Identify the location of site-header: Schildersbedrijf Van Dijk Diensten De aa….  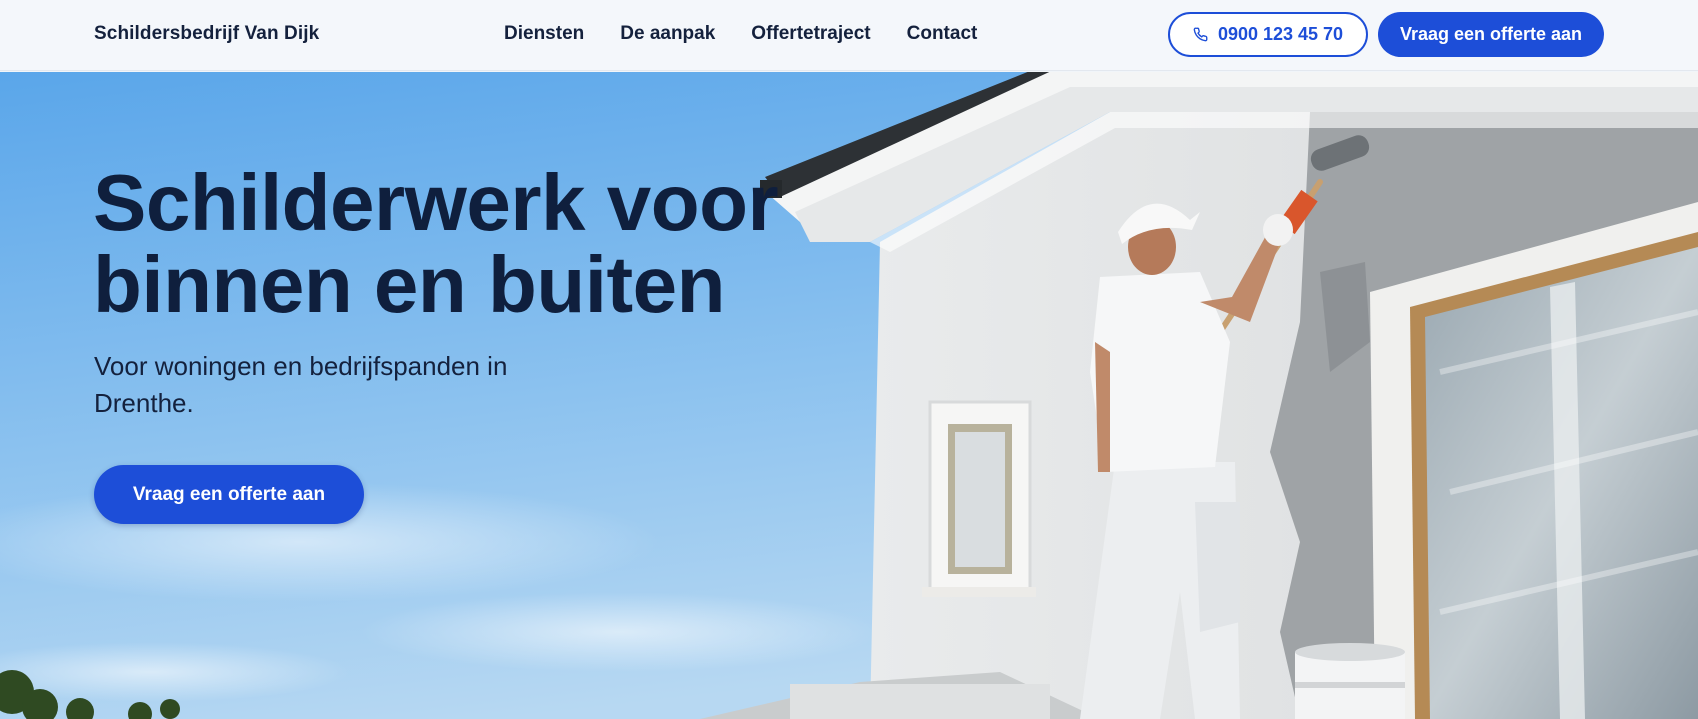
(849, 35).